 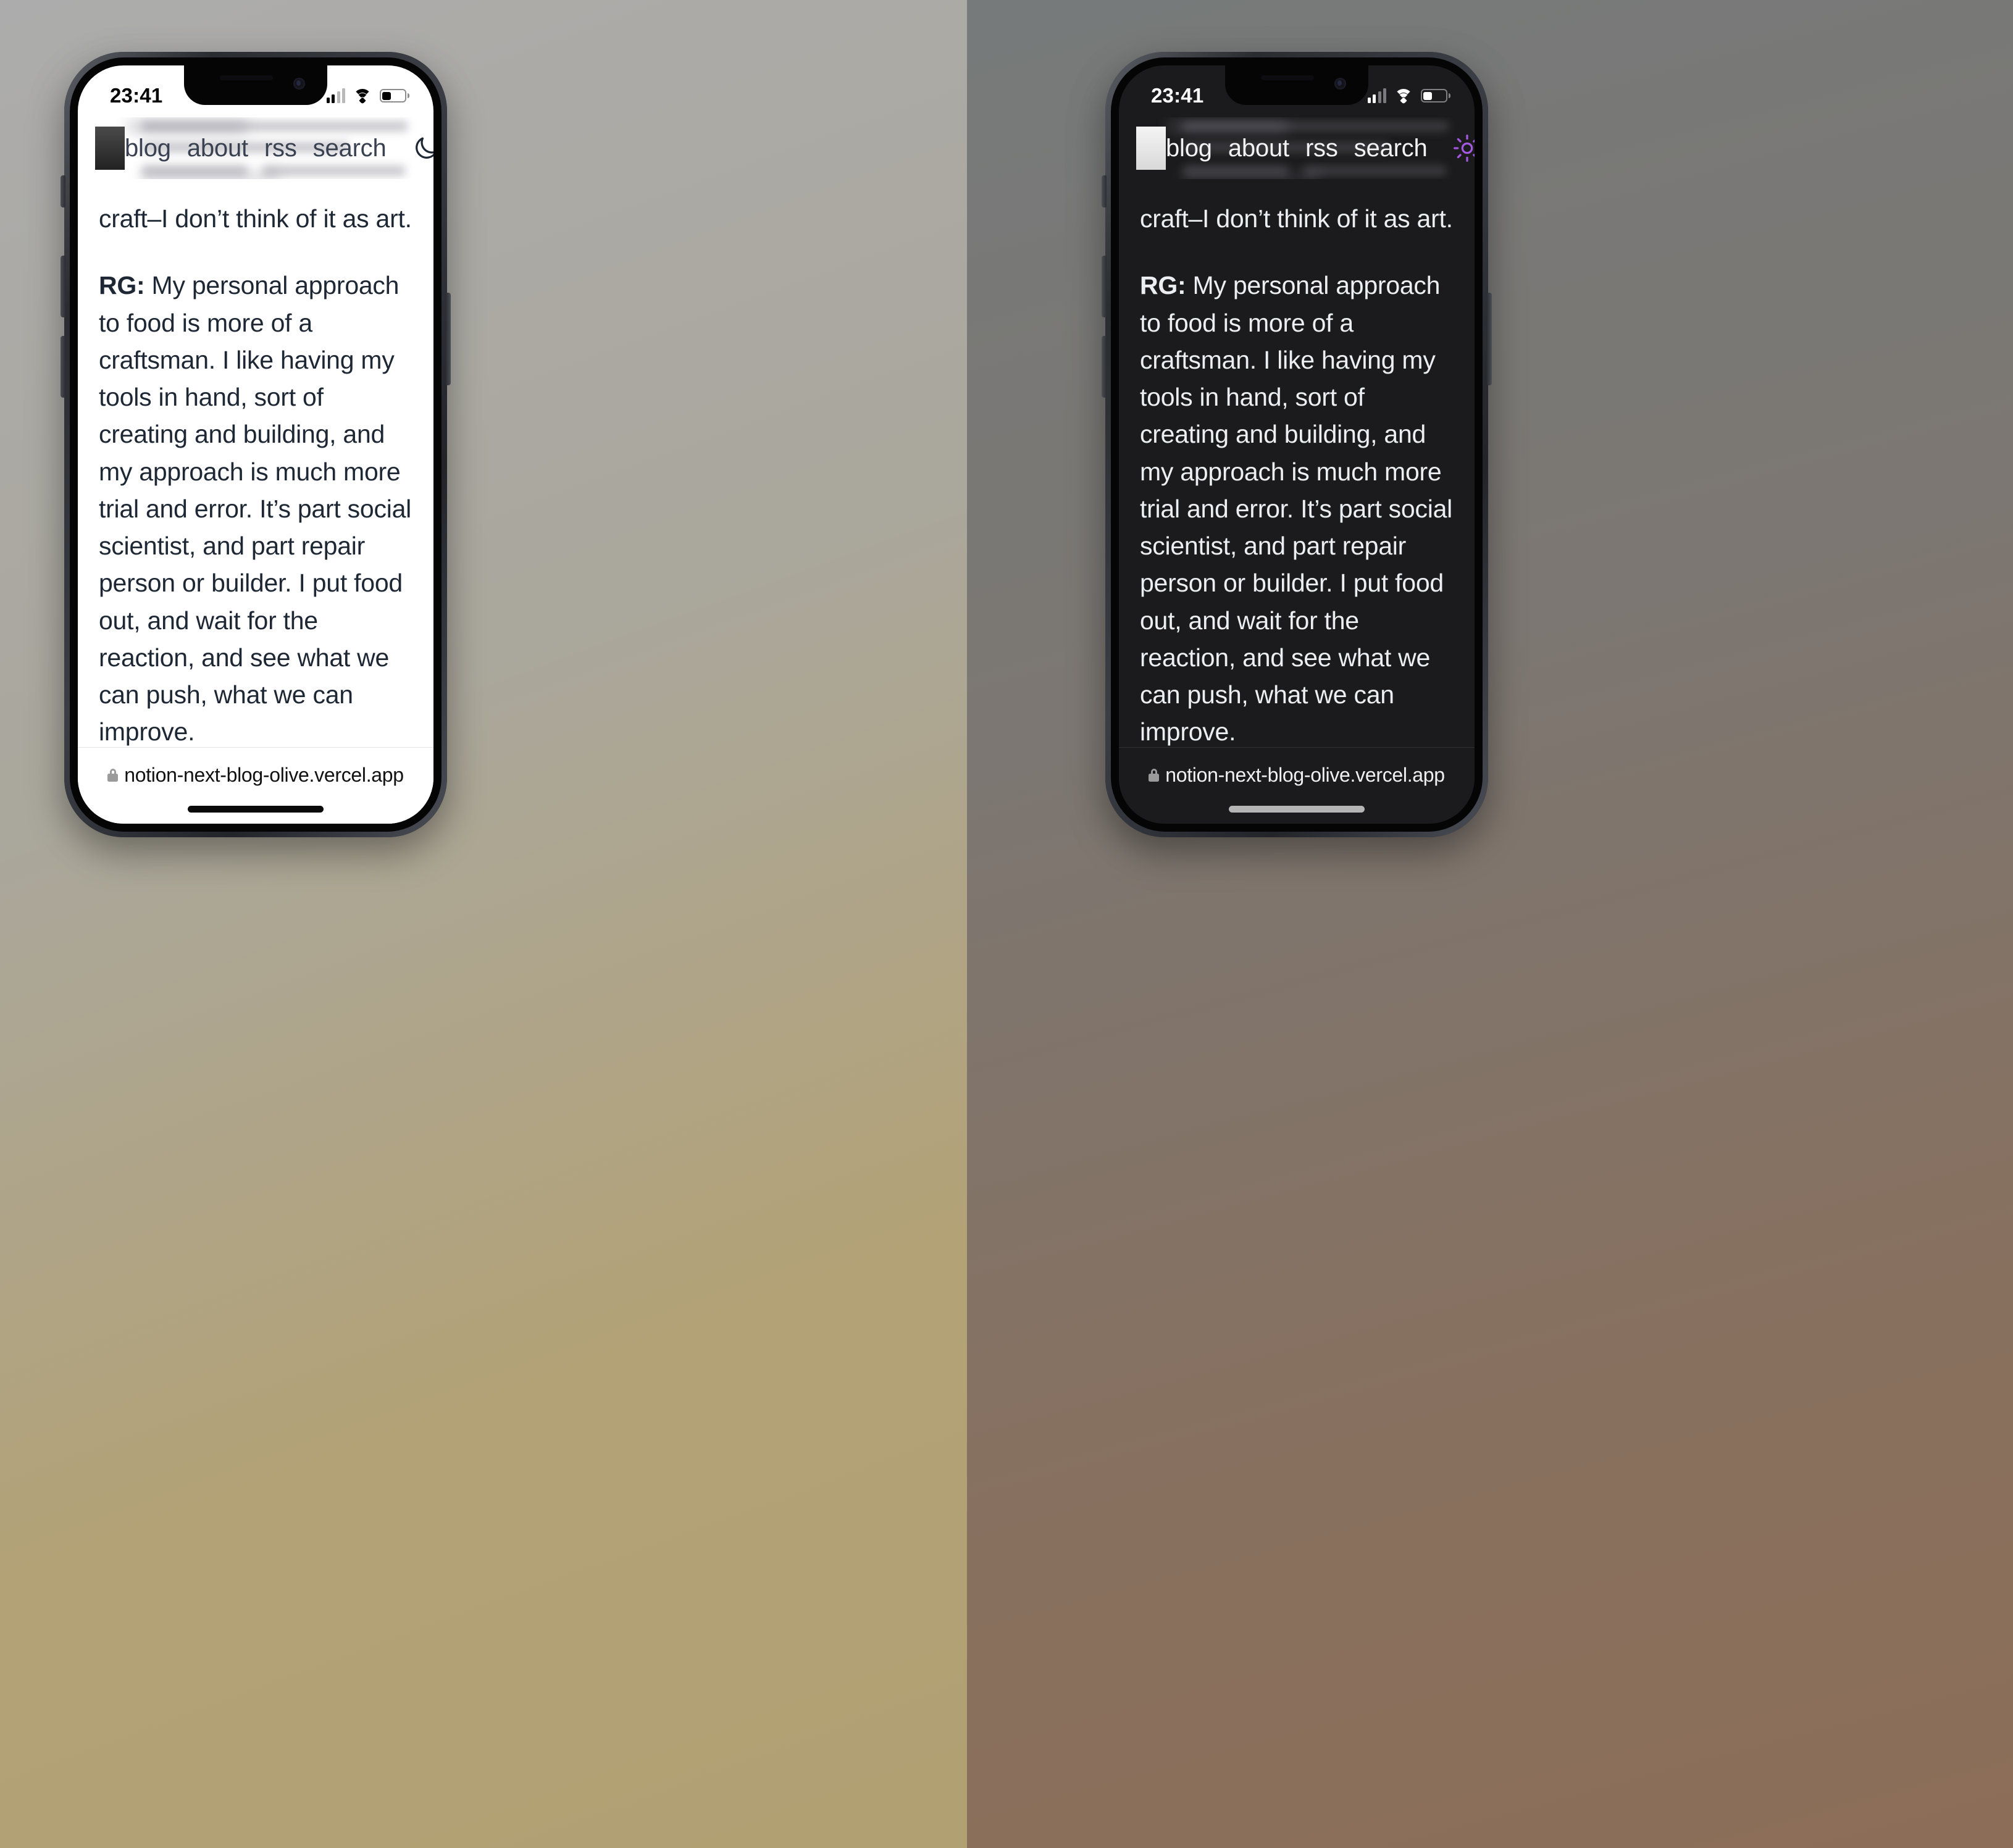 What do you see at coordinates (1463, 148) in the screenshot?
I see `sun-icon` at bounding box center [1463, 148].